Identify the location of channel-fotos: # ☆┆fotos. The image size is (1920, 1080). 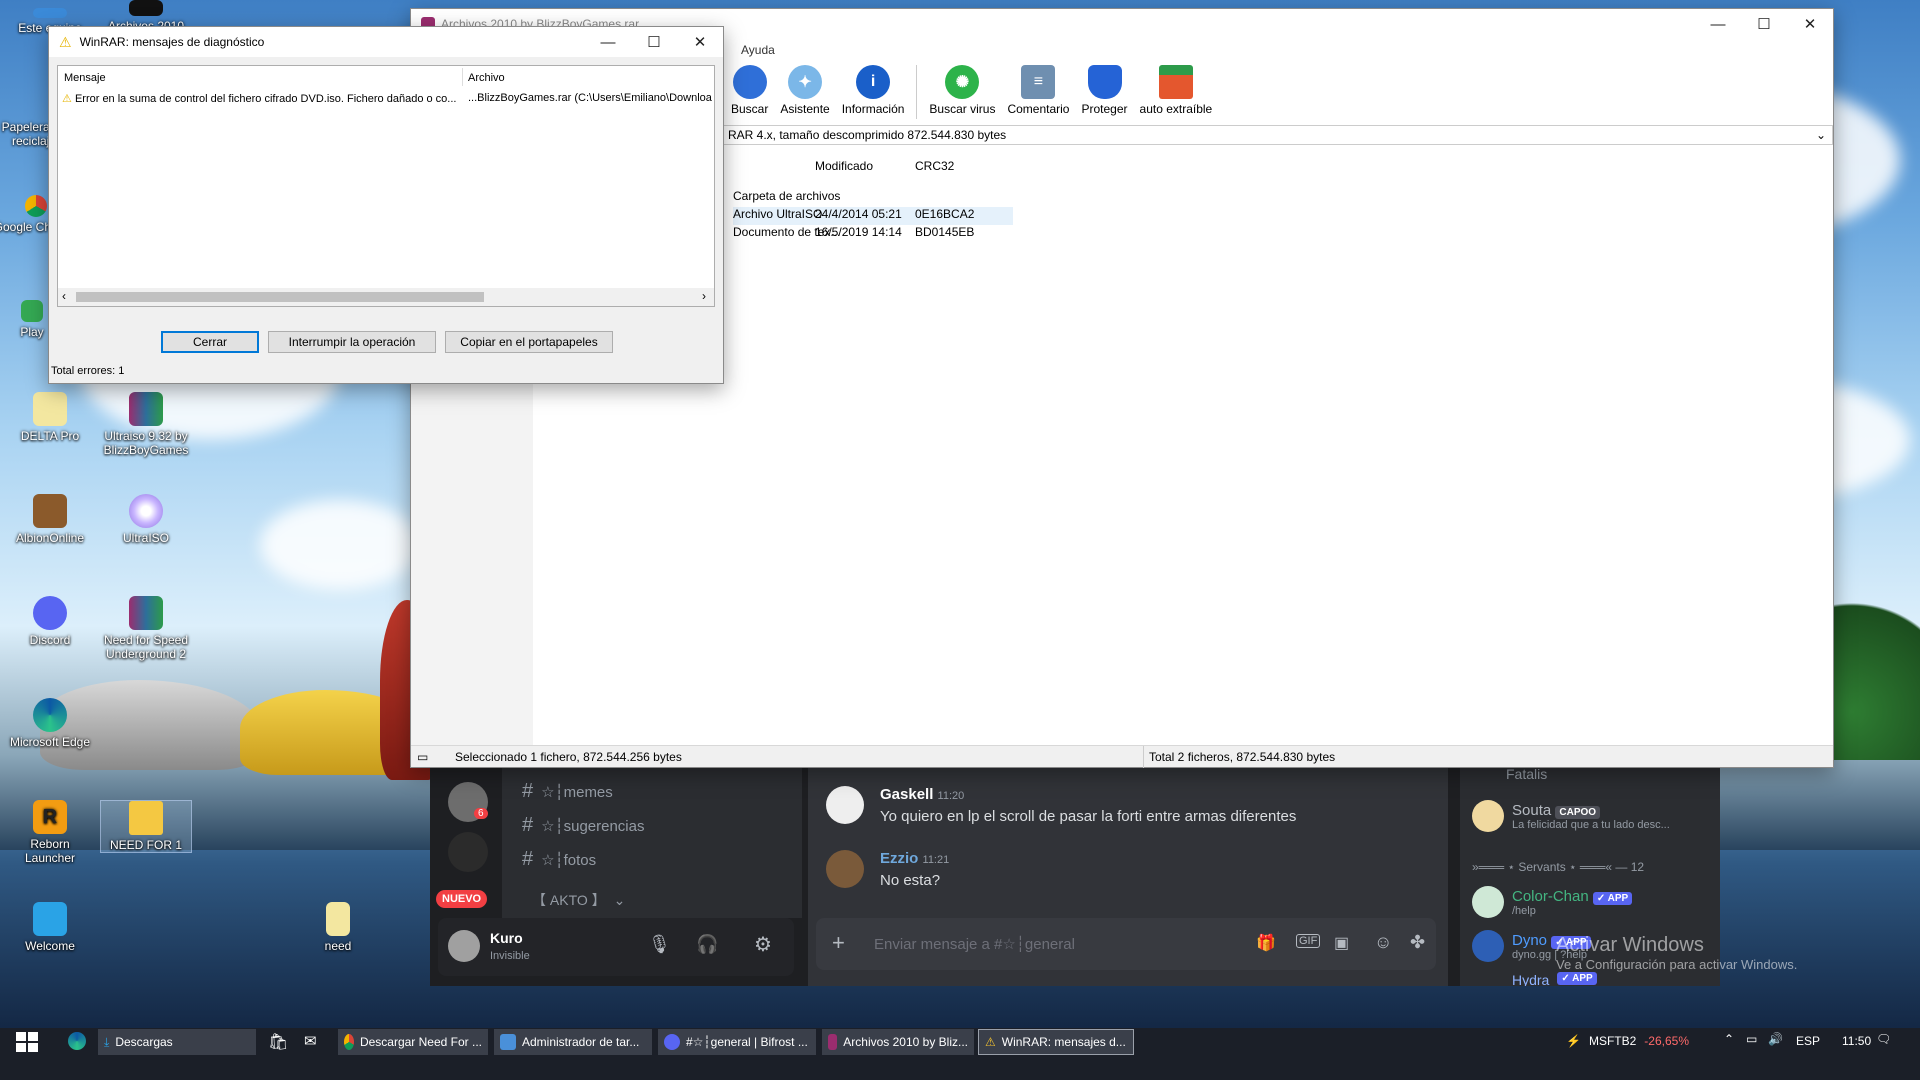
(559, 859).